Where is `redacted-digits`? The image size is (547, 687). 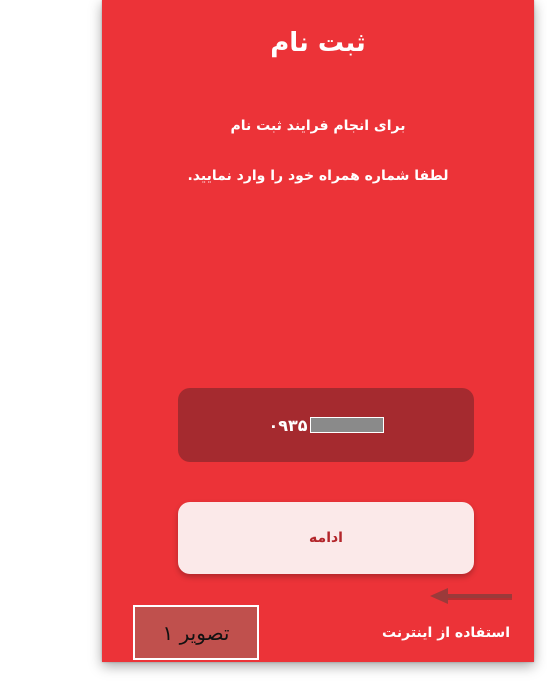
redacted-digits is located at coordinates (346, 425).